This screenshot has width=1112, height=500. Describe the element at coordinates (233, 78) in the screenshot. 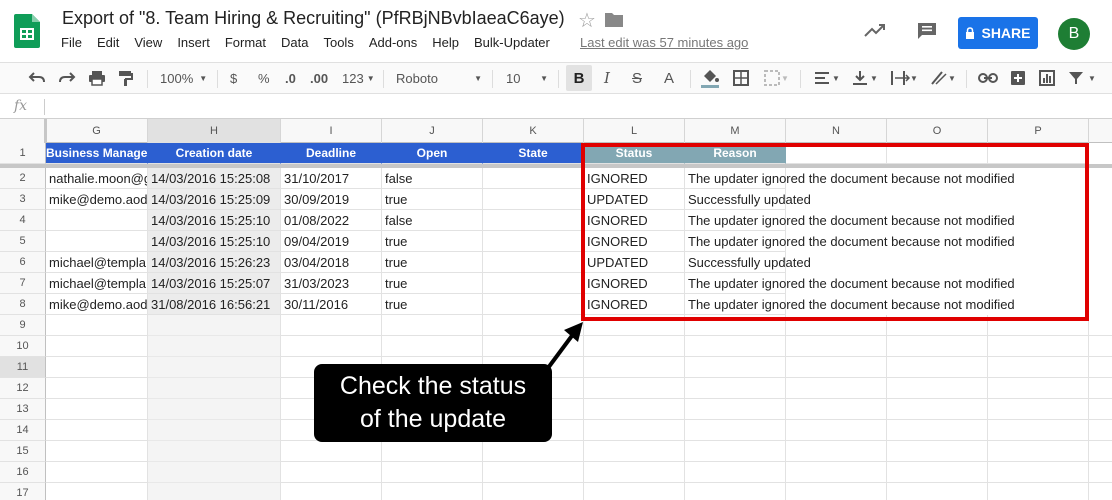

I see `currency-format-button: $` at that location.